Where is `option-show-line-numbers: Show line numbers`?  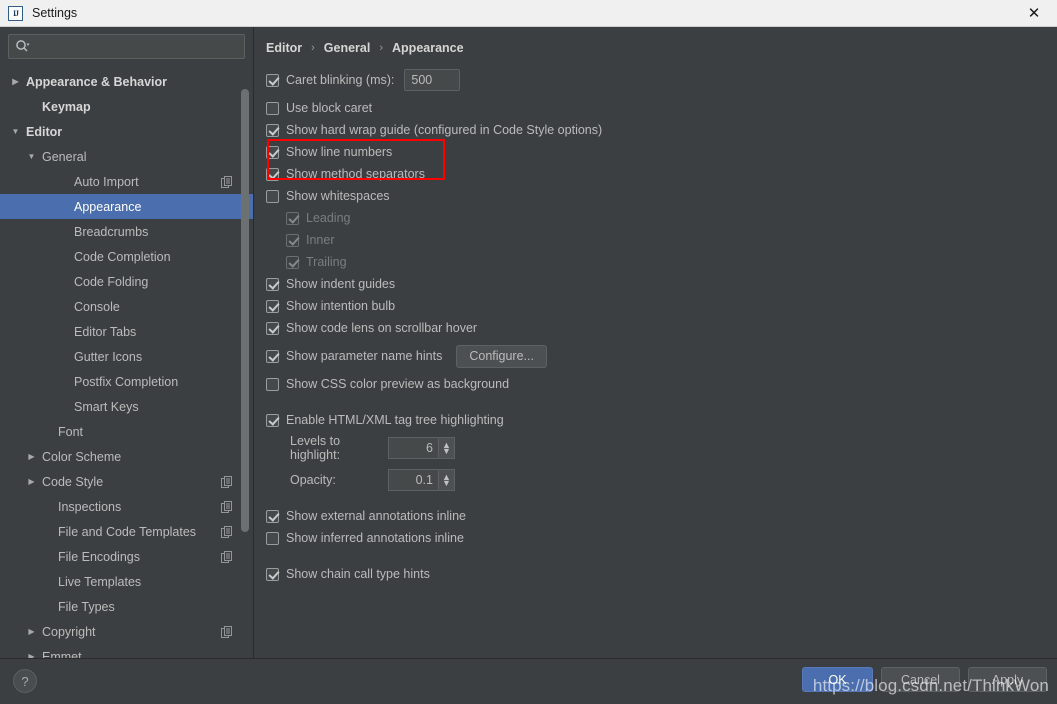
option-show-line-numbers: Show line numbers is located at coordinates (661, 152).